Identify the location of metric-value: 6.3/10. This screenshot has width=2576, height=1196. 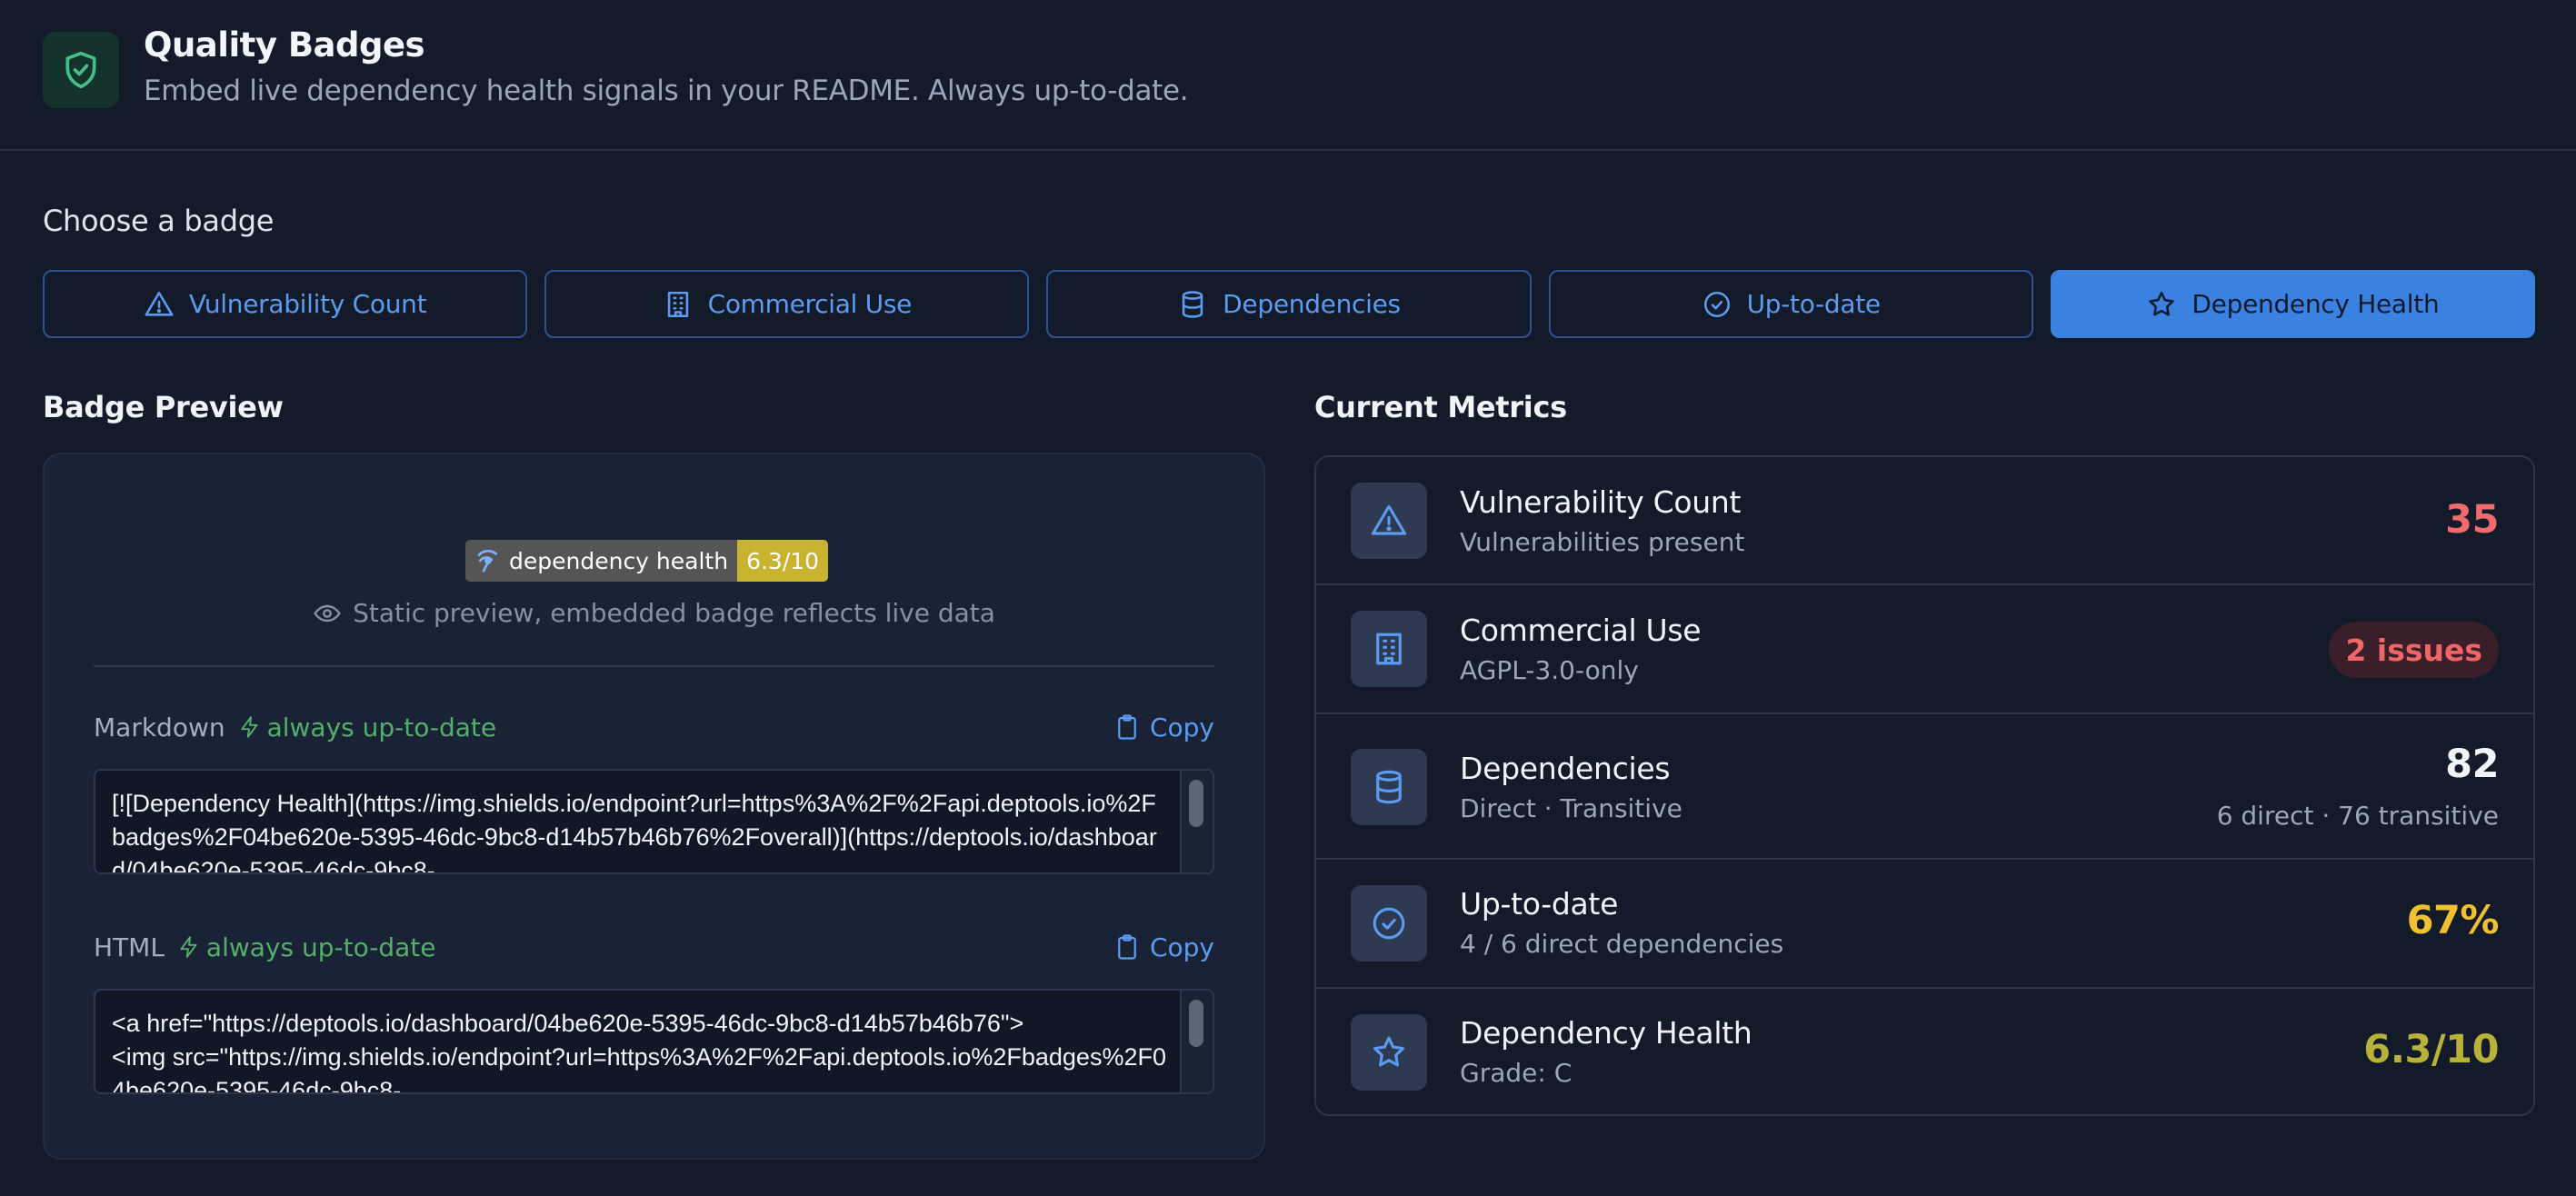
(2431, 1049).